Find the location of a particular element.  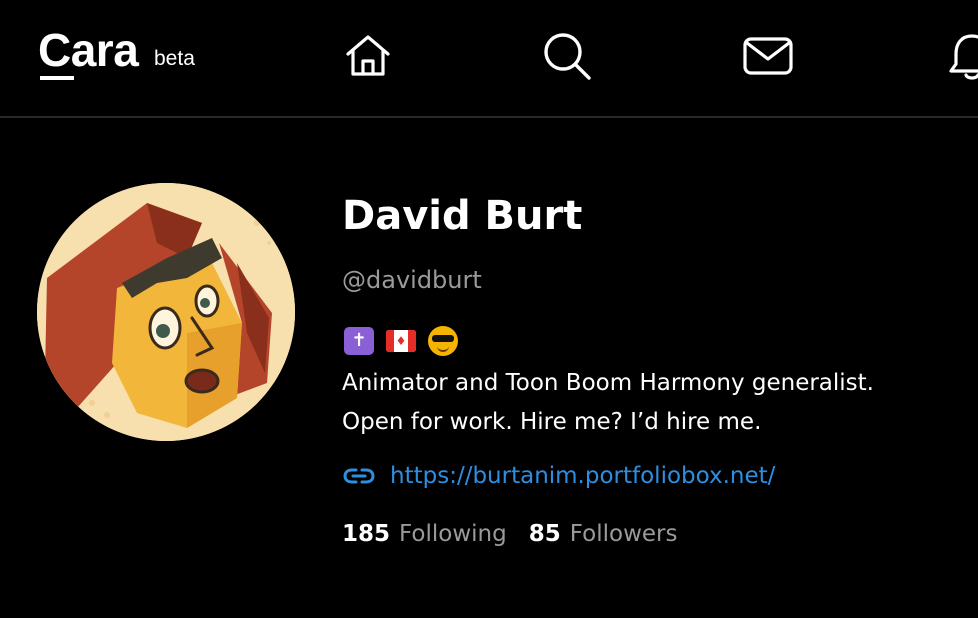

followers-count: 85 is located at coordinates (544, 534).